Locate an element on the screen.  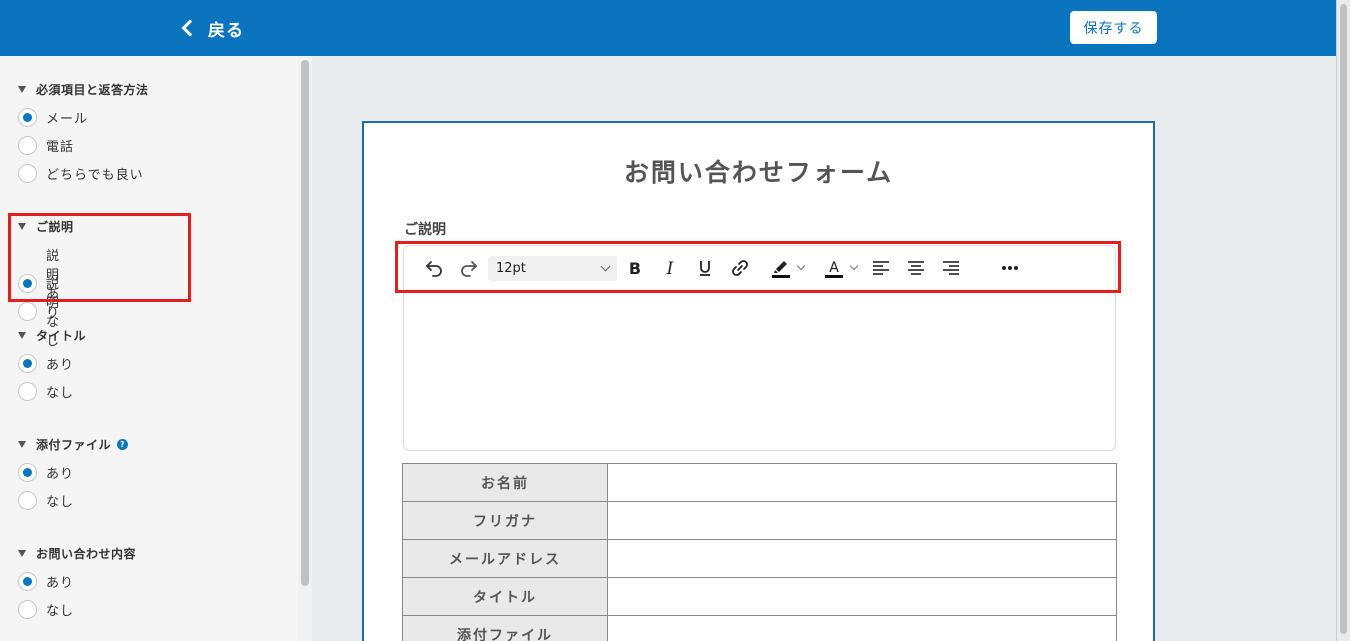
section-title-text: タイトル is located at coordinates (61, 335).